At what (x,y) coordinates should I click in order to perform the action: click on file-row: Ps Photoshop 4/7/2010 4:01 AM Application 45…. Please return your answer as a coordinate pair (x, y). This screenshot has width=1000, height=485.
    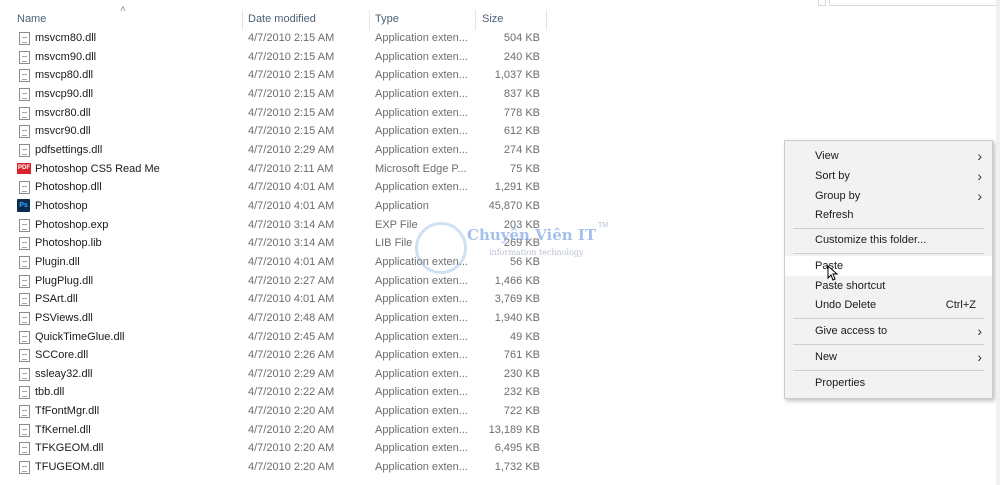
    Looking at the image, I should click on (280, 206).